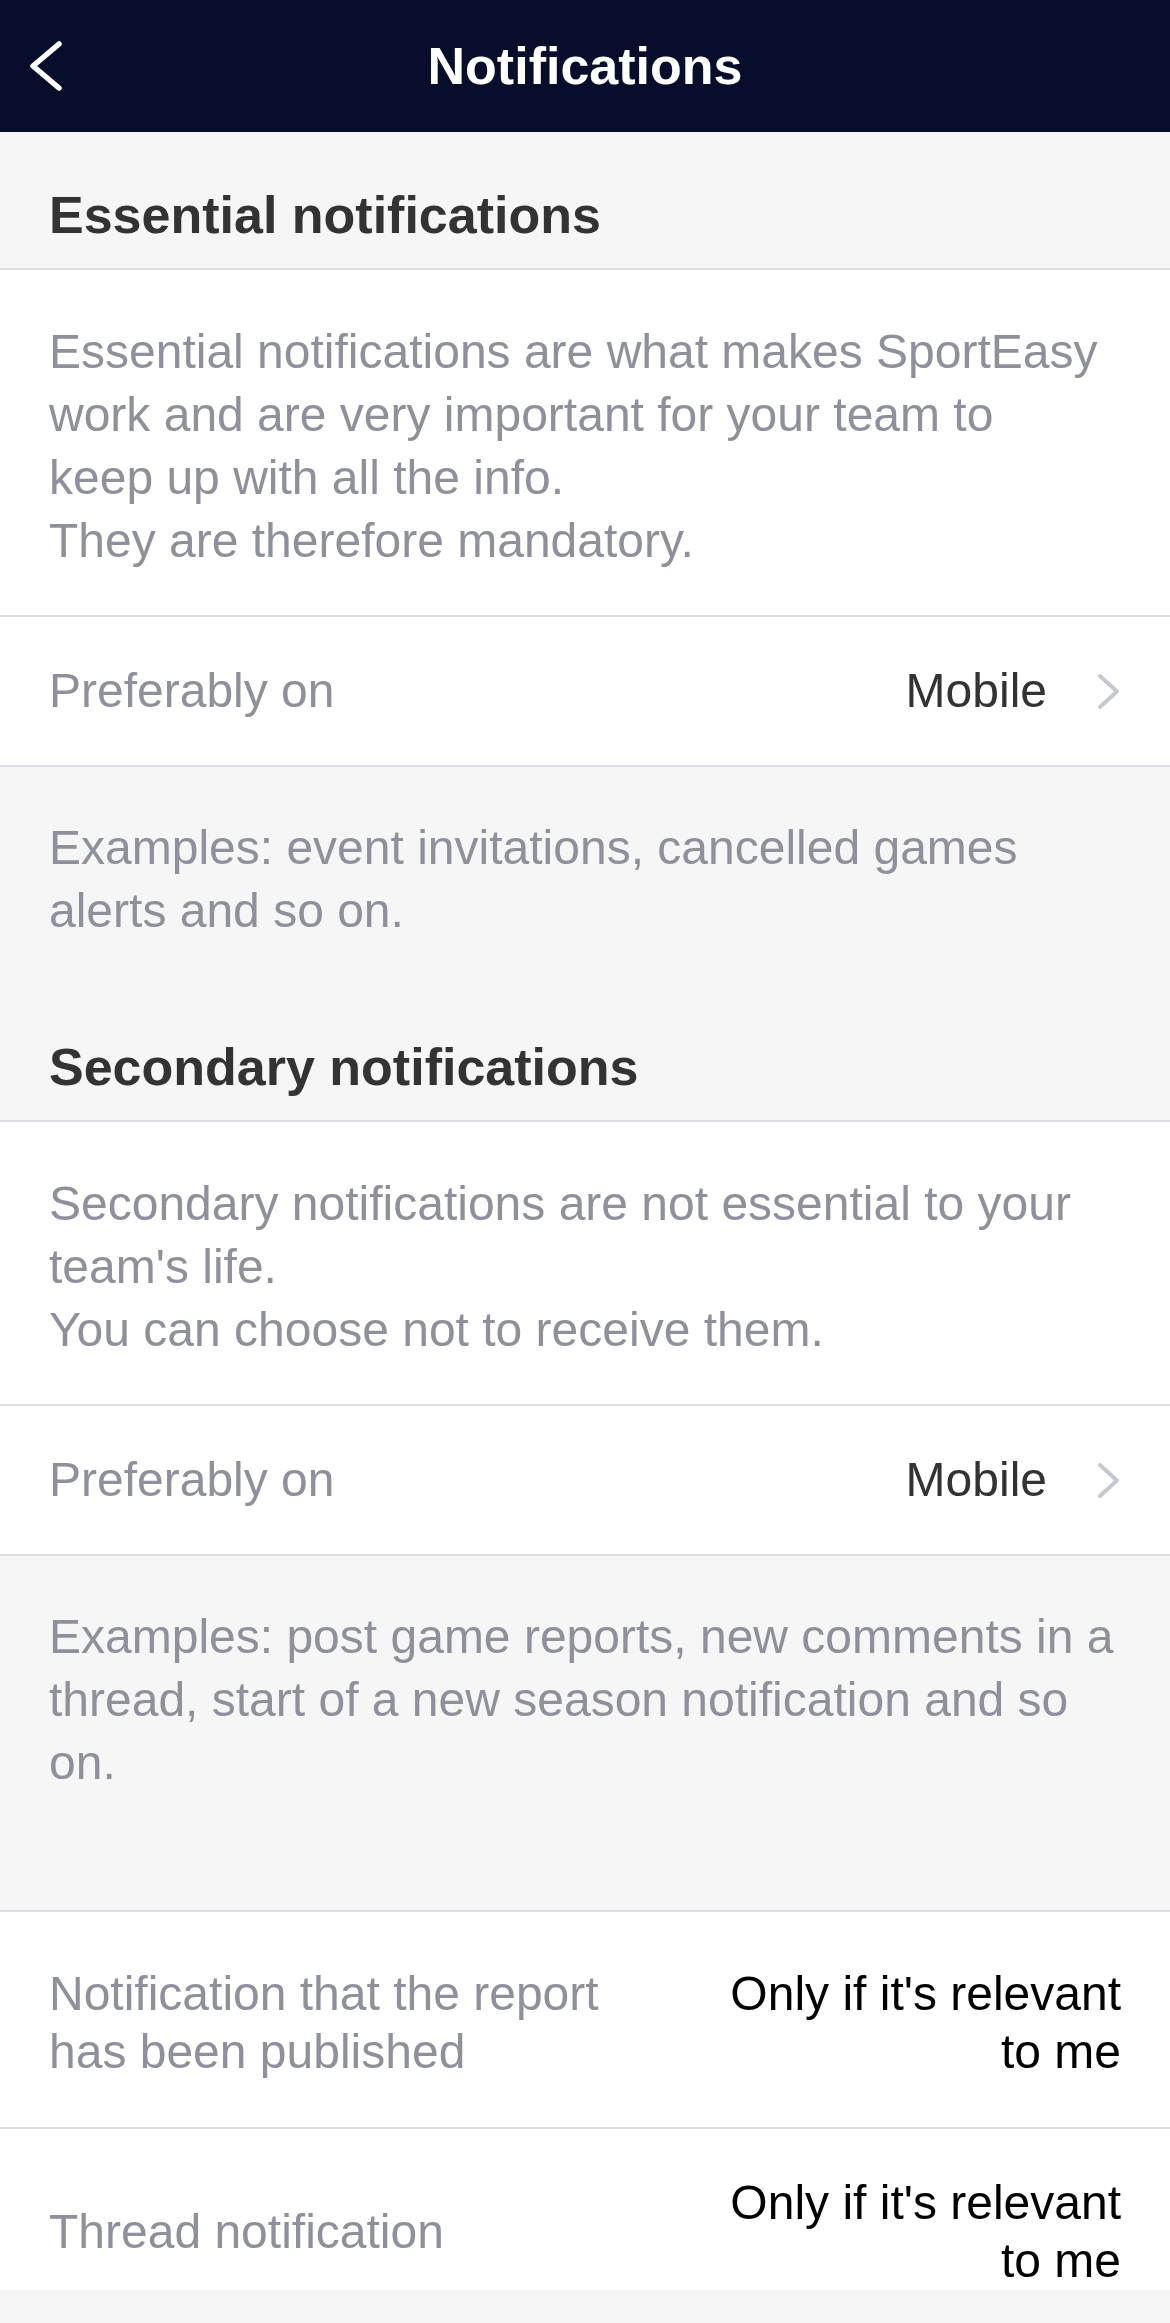  What do you see at coordinates (344, 1067) in the screenshot?
I see `section-heading: Secondary notifications` at bounding box center [344, 1067].